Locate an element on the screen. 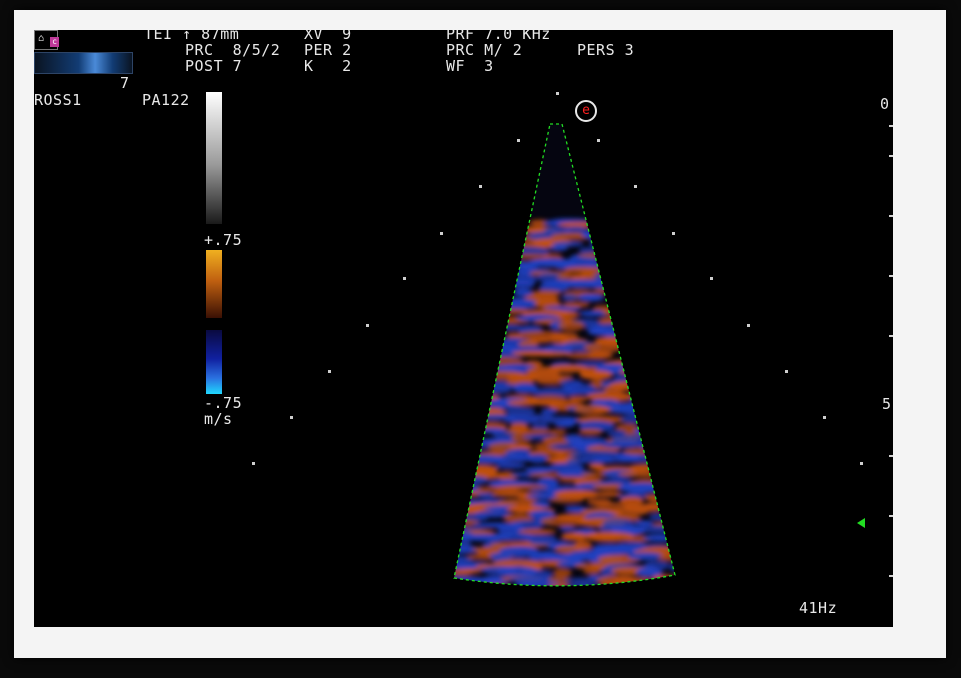 This screenshot has width=961, height=678. frame-rate: 41Hz is located at coordinates (818, 608).